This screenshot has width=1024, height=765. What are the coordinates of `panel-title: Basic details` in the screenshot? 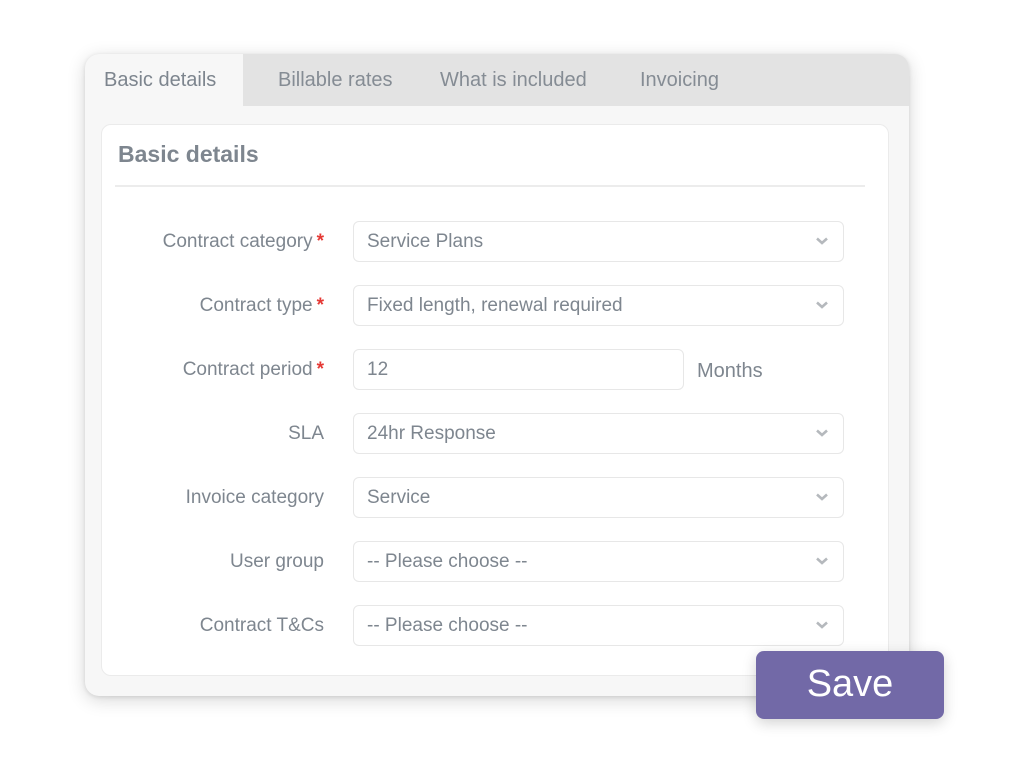 It's located at (188, 154).